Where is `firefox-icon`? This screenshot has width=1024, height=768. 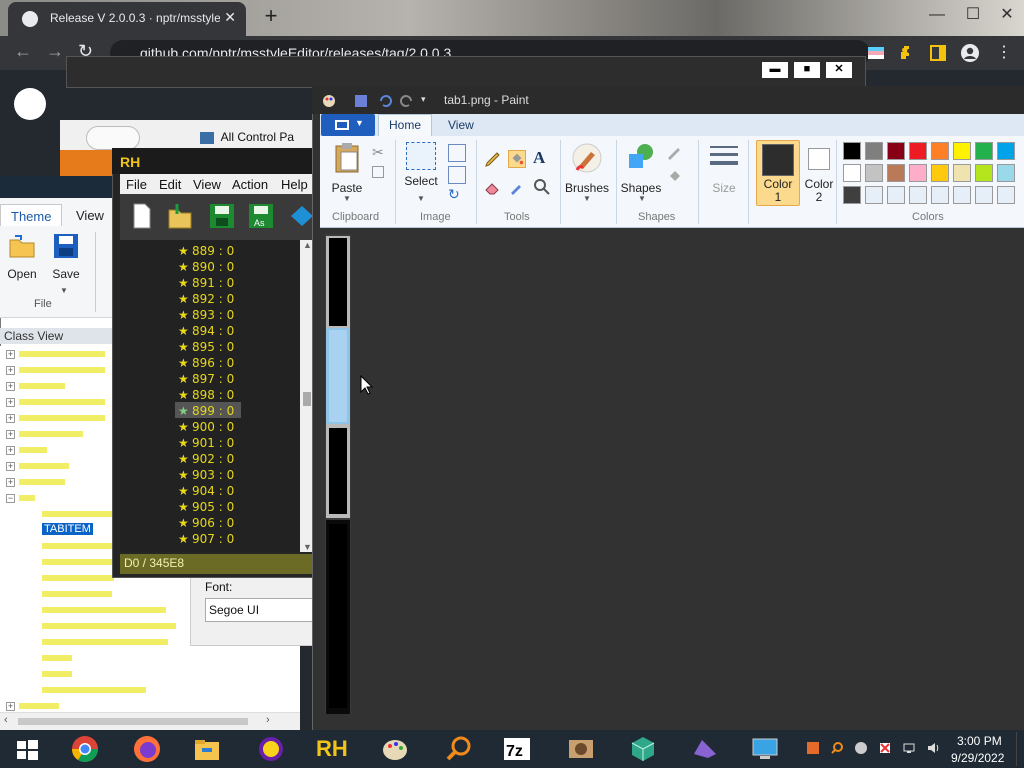 firefox-icon is located at coordinates (147, 749).